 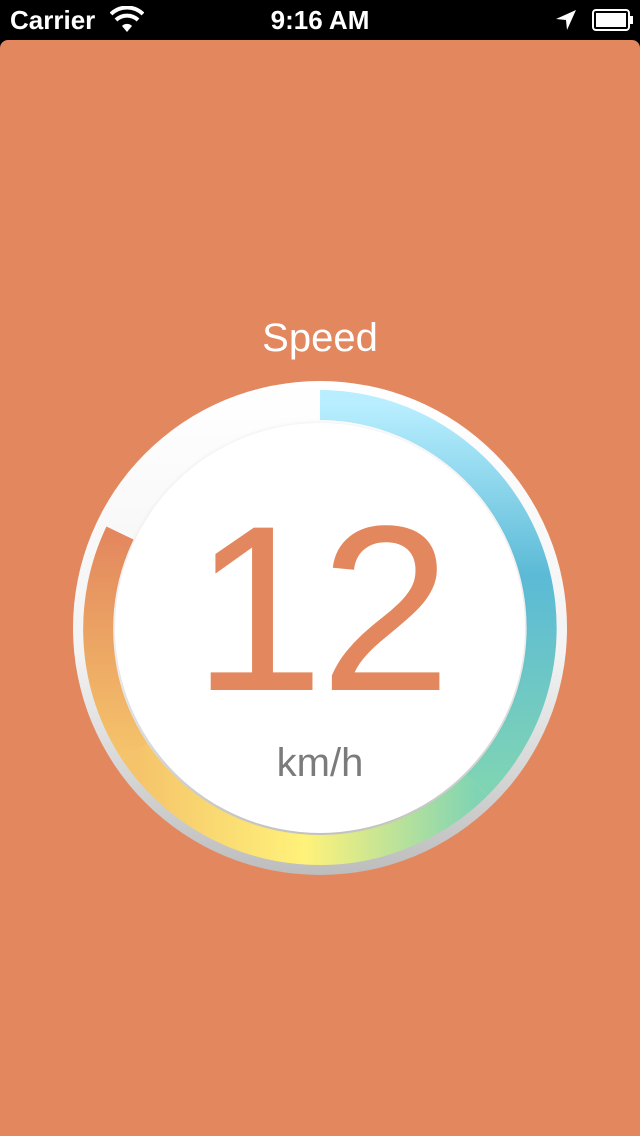 I want to click on speed-value: 12, so click(x=322, y=609).